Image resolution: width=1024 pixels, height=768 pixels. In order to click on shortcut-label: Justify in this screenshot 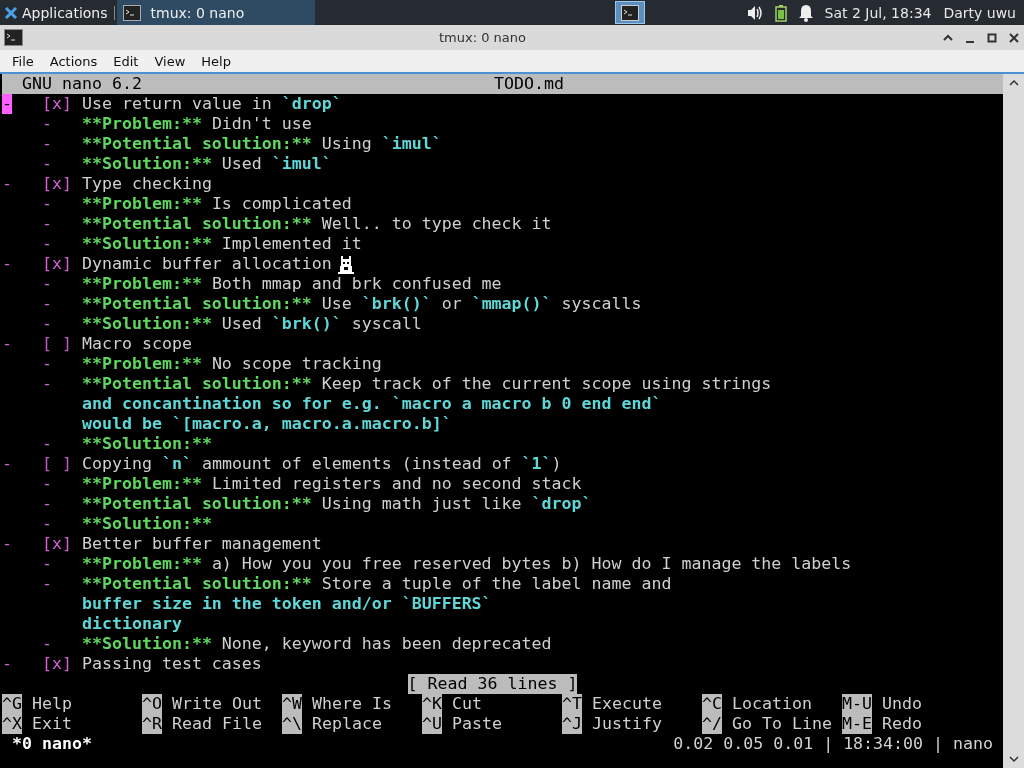, I will do `click(627, 724)`.